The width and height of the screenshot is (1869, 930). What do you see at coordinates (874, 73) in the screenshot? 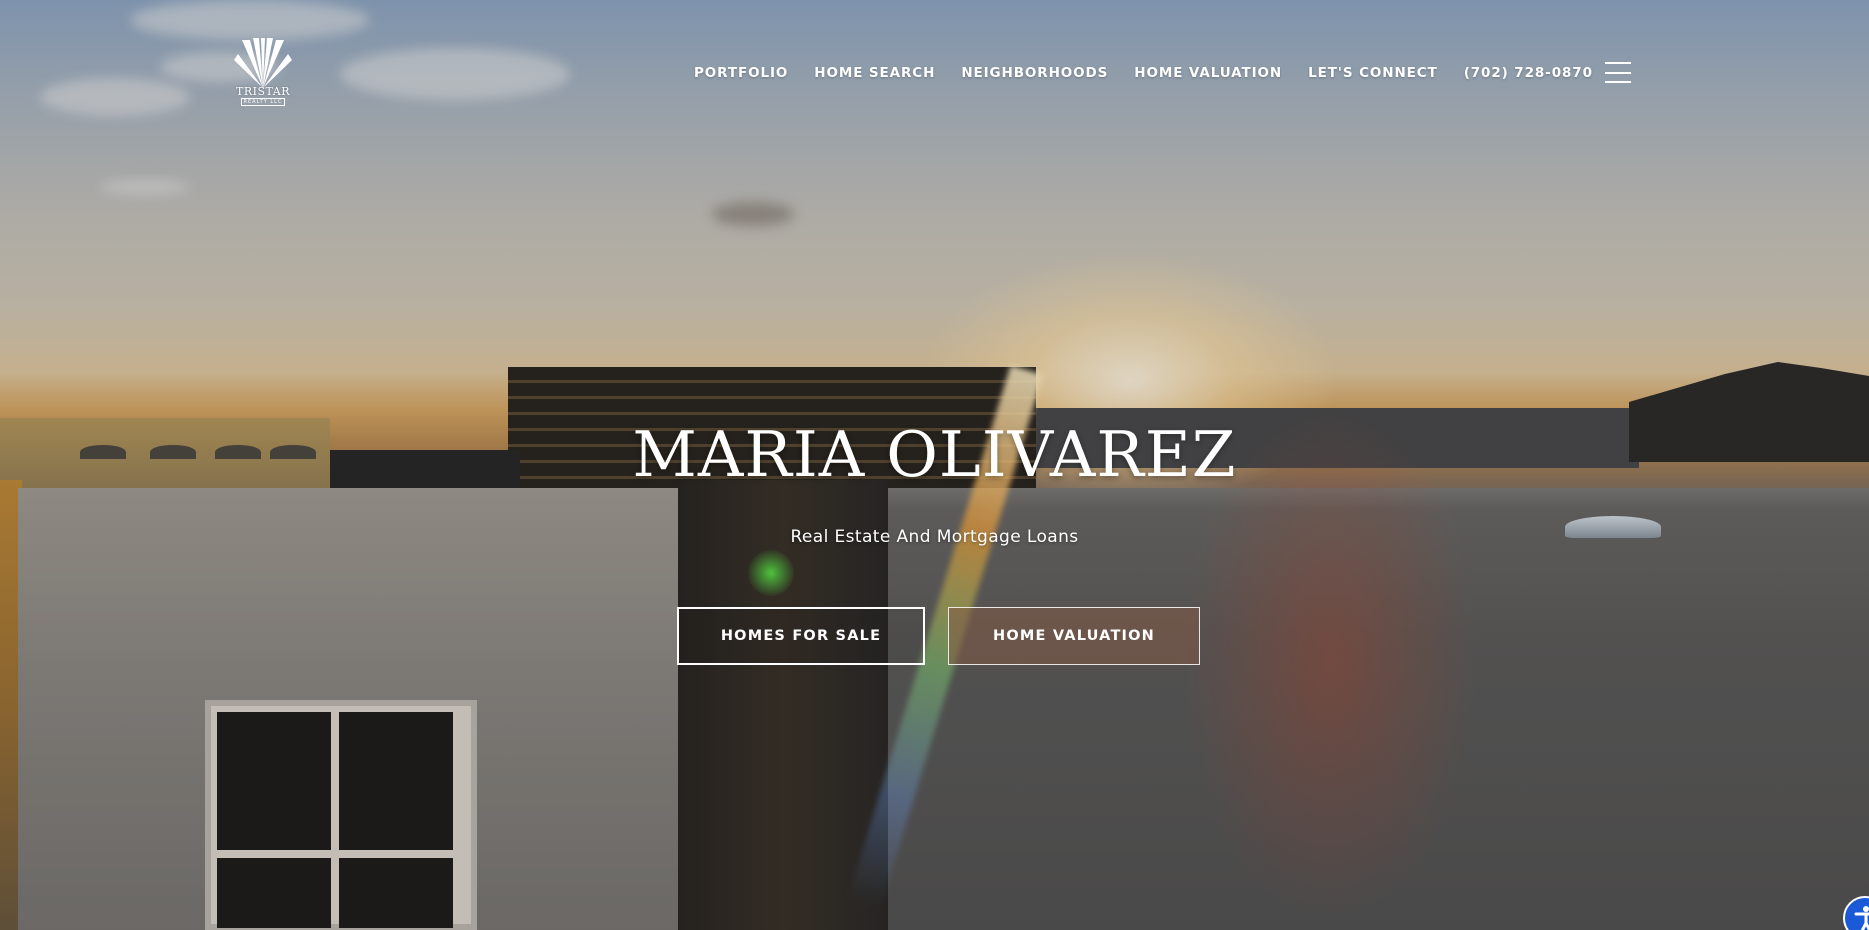
I see `nav-home-search: HOME SEARCH` at bounding box center [874, 73].